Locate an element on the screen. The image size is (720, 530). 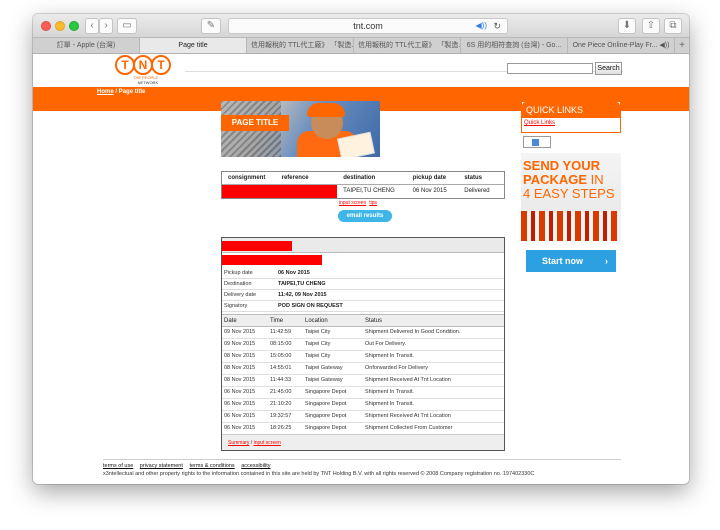
browser-toolbar: ‹ › ▭ ✎ tnt.com ◀)) ↻ ⬇ ⇧ ⧉ is located at coordinates (361, 26).